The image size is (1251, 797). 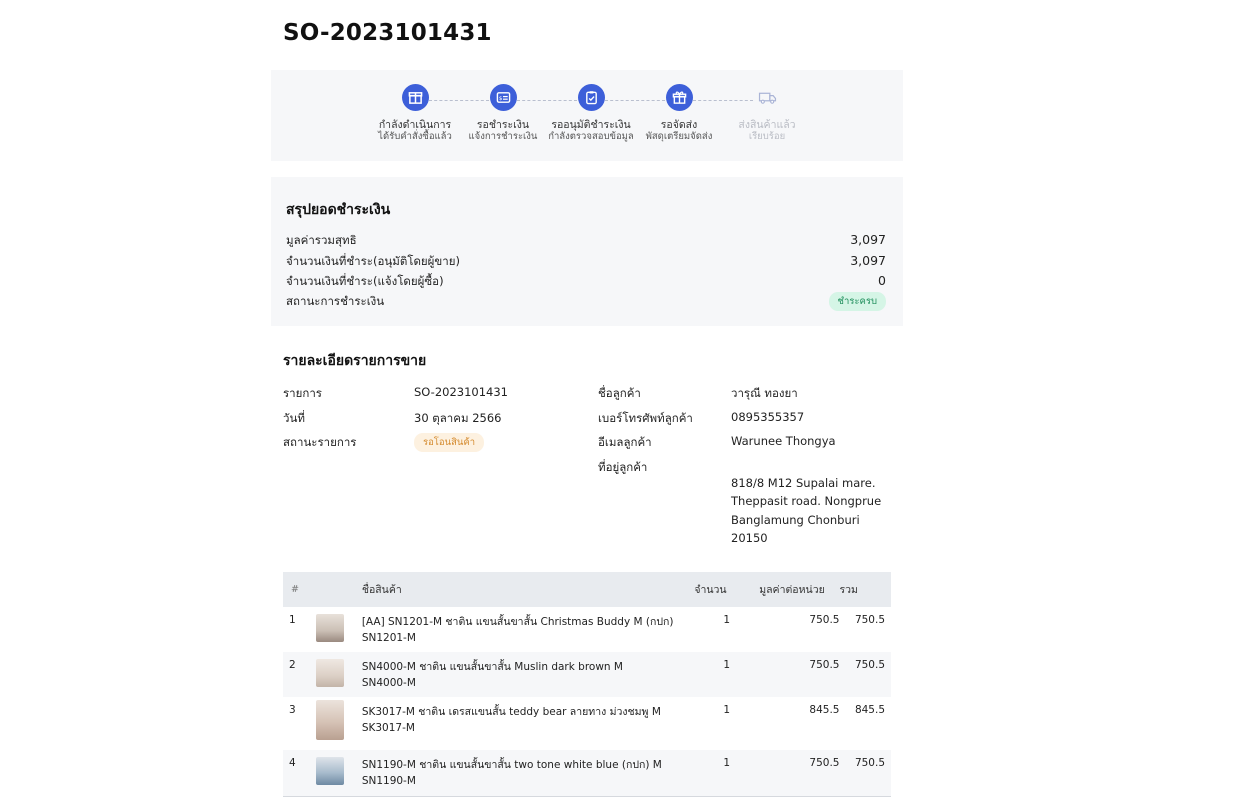 What do you see at coordinates (503, 125) in the screenshot?
I see `step-label: รอชำระเงิน` at bounding box center [503, 125].